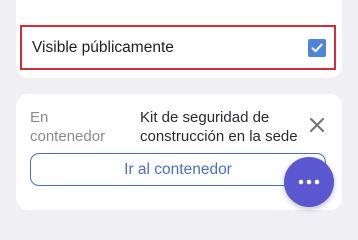 The width and height of the screenshot is (358, 240). What do you see at coordinates (103, 47) in the screenshot?
I see `visible-publicly-label: Visible públicamente` at bounding box center [103, 47].